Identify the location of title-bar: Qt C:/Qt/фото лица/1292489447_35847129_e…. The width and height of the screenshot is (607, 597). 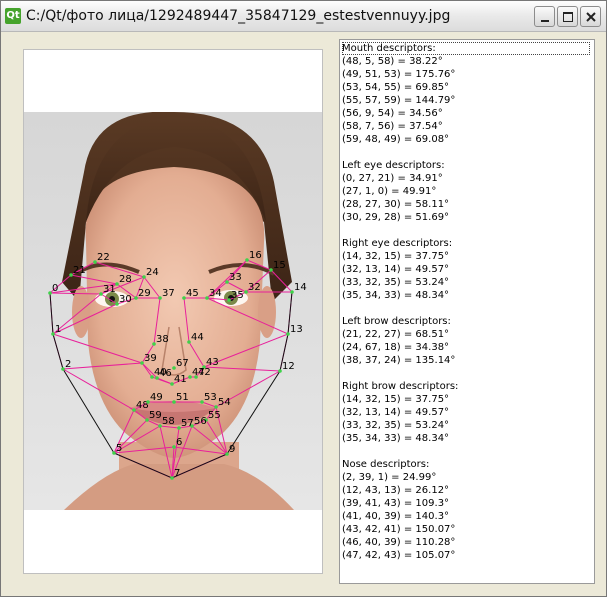
(303, 16).